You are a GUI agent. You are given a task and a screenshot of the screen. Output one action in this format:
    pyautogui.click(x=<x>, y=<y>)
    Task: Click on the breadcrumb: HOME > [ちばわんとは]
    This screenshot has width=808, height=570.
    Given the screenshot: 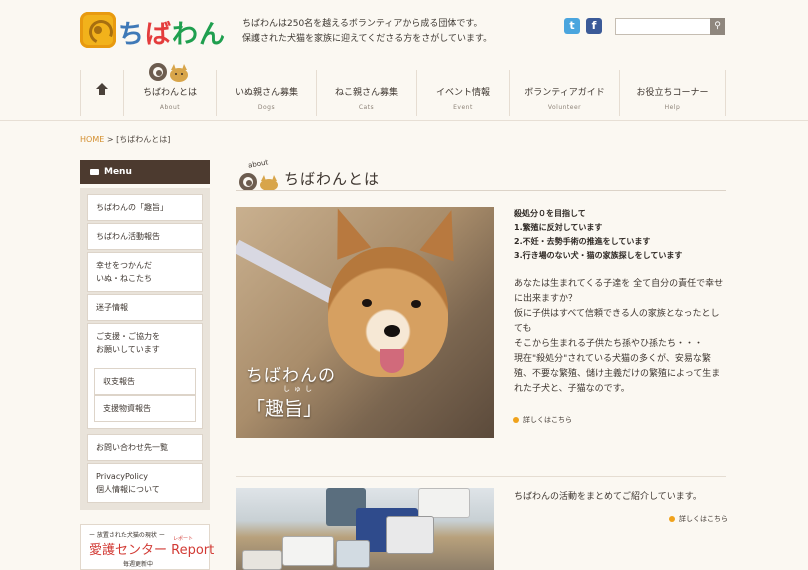 What is the action you would take?
    pyautogui.click(x=125, y=139)
    